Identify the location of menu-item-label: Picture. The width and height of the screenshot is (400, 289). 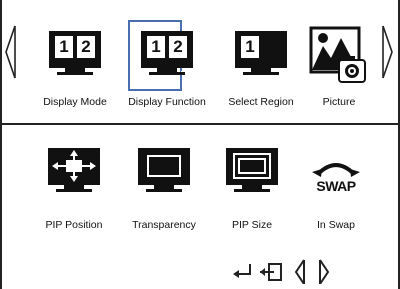
(339, 102).